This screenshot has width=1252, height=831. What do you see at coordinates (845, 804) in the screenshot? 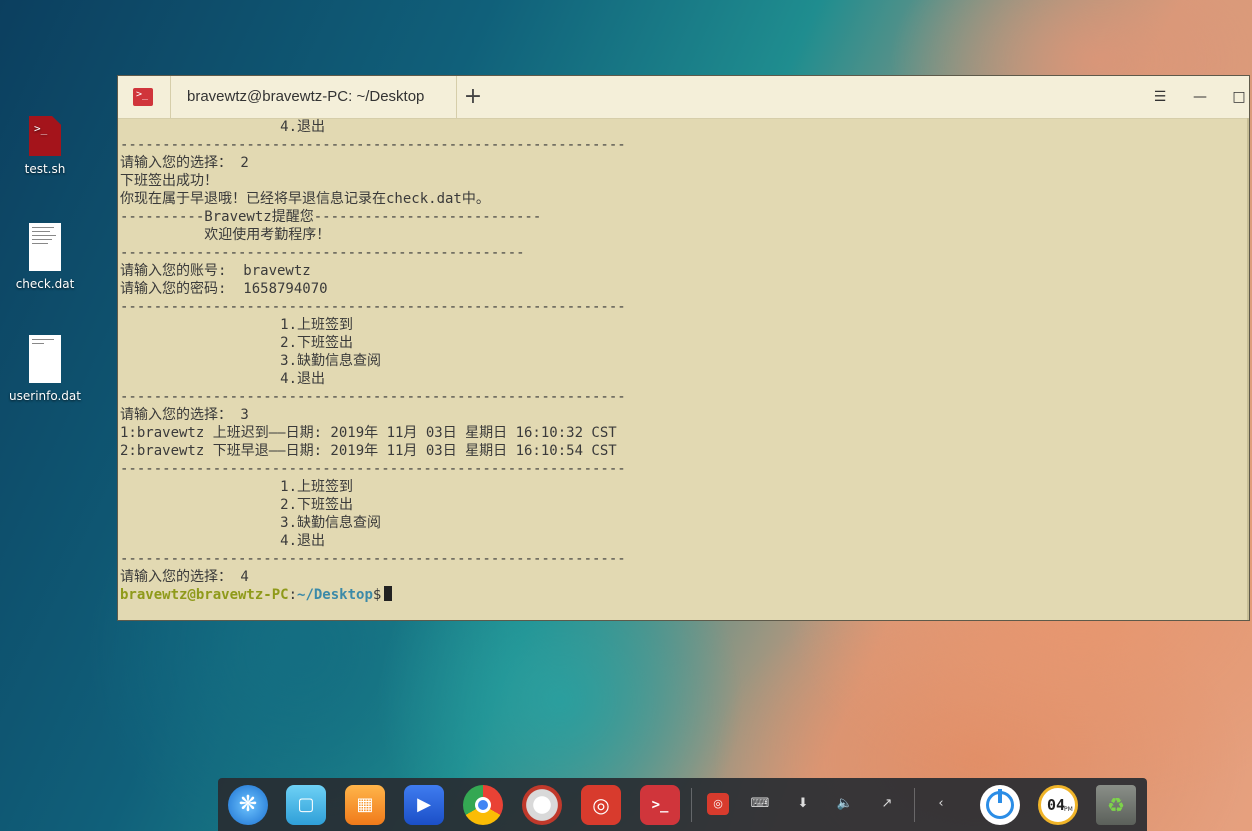
I see `volume-icon: 🔈` at bounding box center [845, 804].